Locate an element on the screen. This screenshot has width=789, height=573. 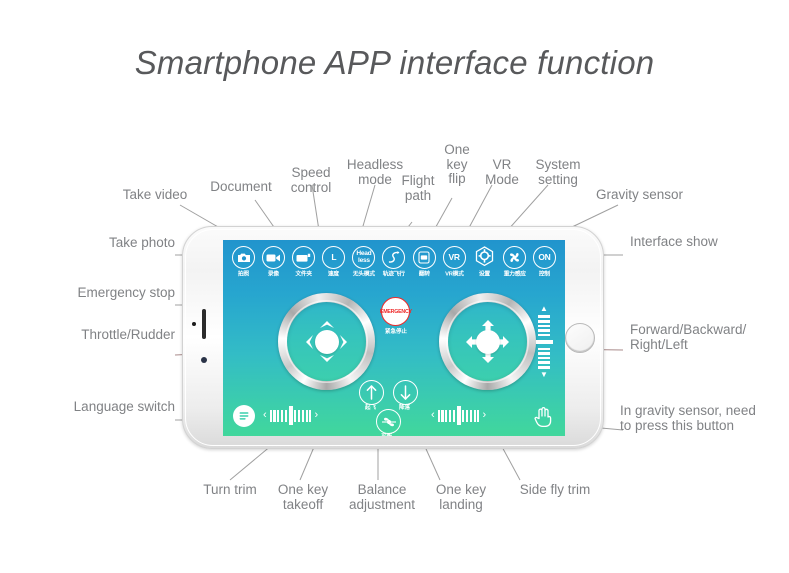
toolbar-item-gravity-sensor: 重力感应 is located at coordinates (514, 261).